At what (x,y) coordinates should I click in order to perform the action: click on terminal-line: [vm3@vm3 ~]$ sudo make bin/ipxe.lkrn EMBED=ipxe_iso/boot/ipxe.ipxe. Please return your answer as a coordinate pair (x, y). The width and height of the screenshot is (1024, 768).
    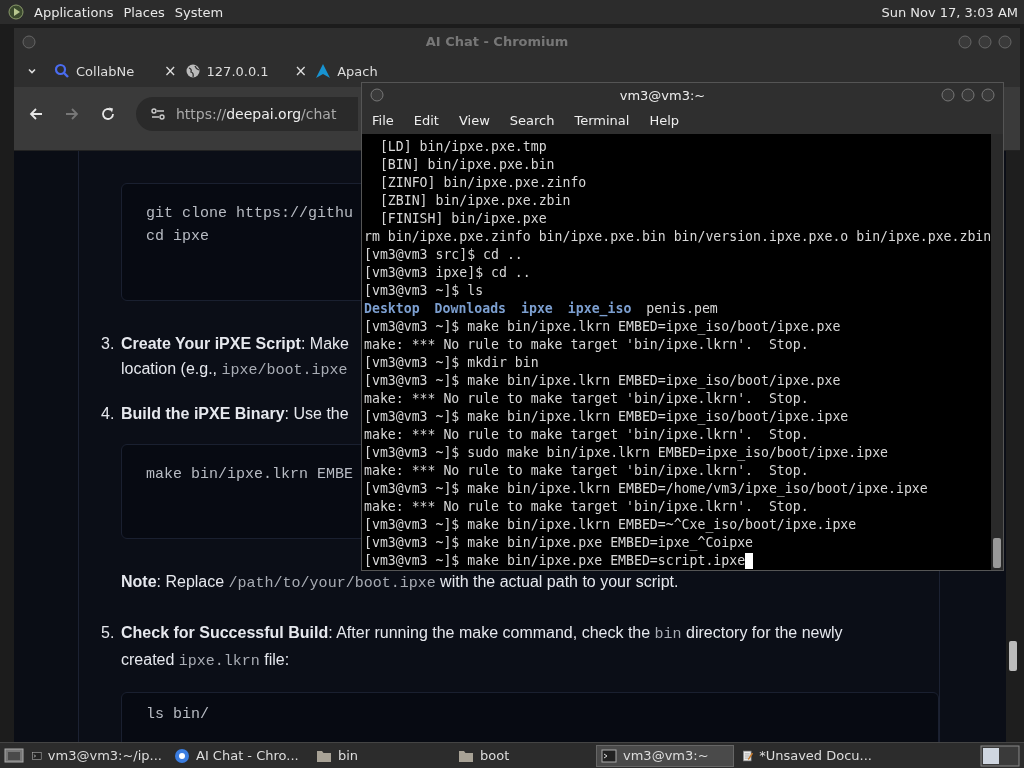
    Looking at the image, I should click on (626, 453).